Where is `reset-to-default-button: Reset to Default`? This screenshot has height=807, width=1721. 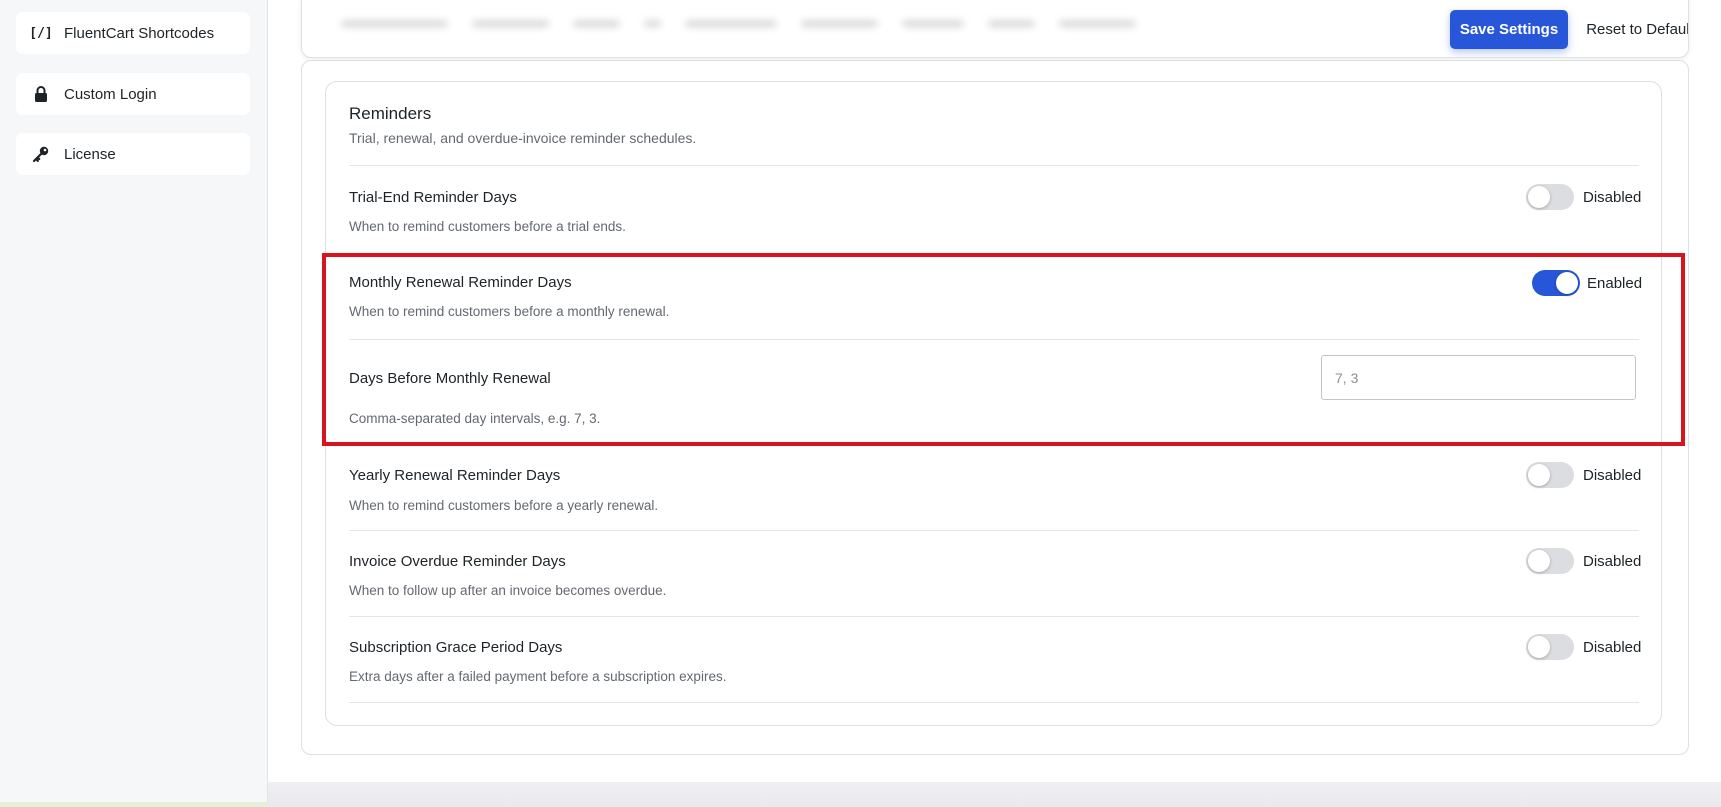 reset-to-default-button: Reset to Default is located at coordinates (1634, 29).